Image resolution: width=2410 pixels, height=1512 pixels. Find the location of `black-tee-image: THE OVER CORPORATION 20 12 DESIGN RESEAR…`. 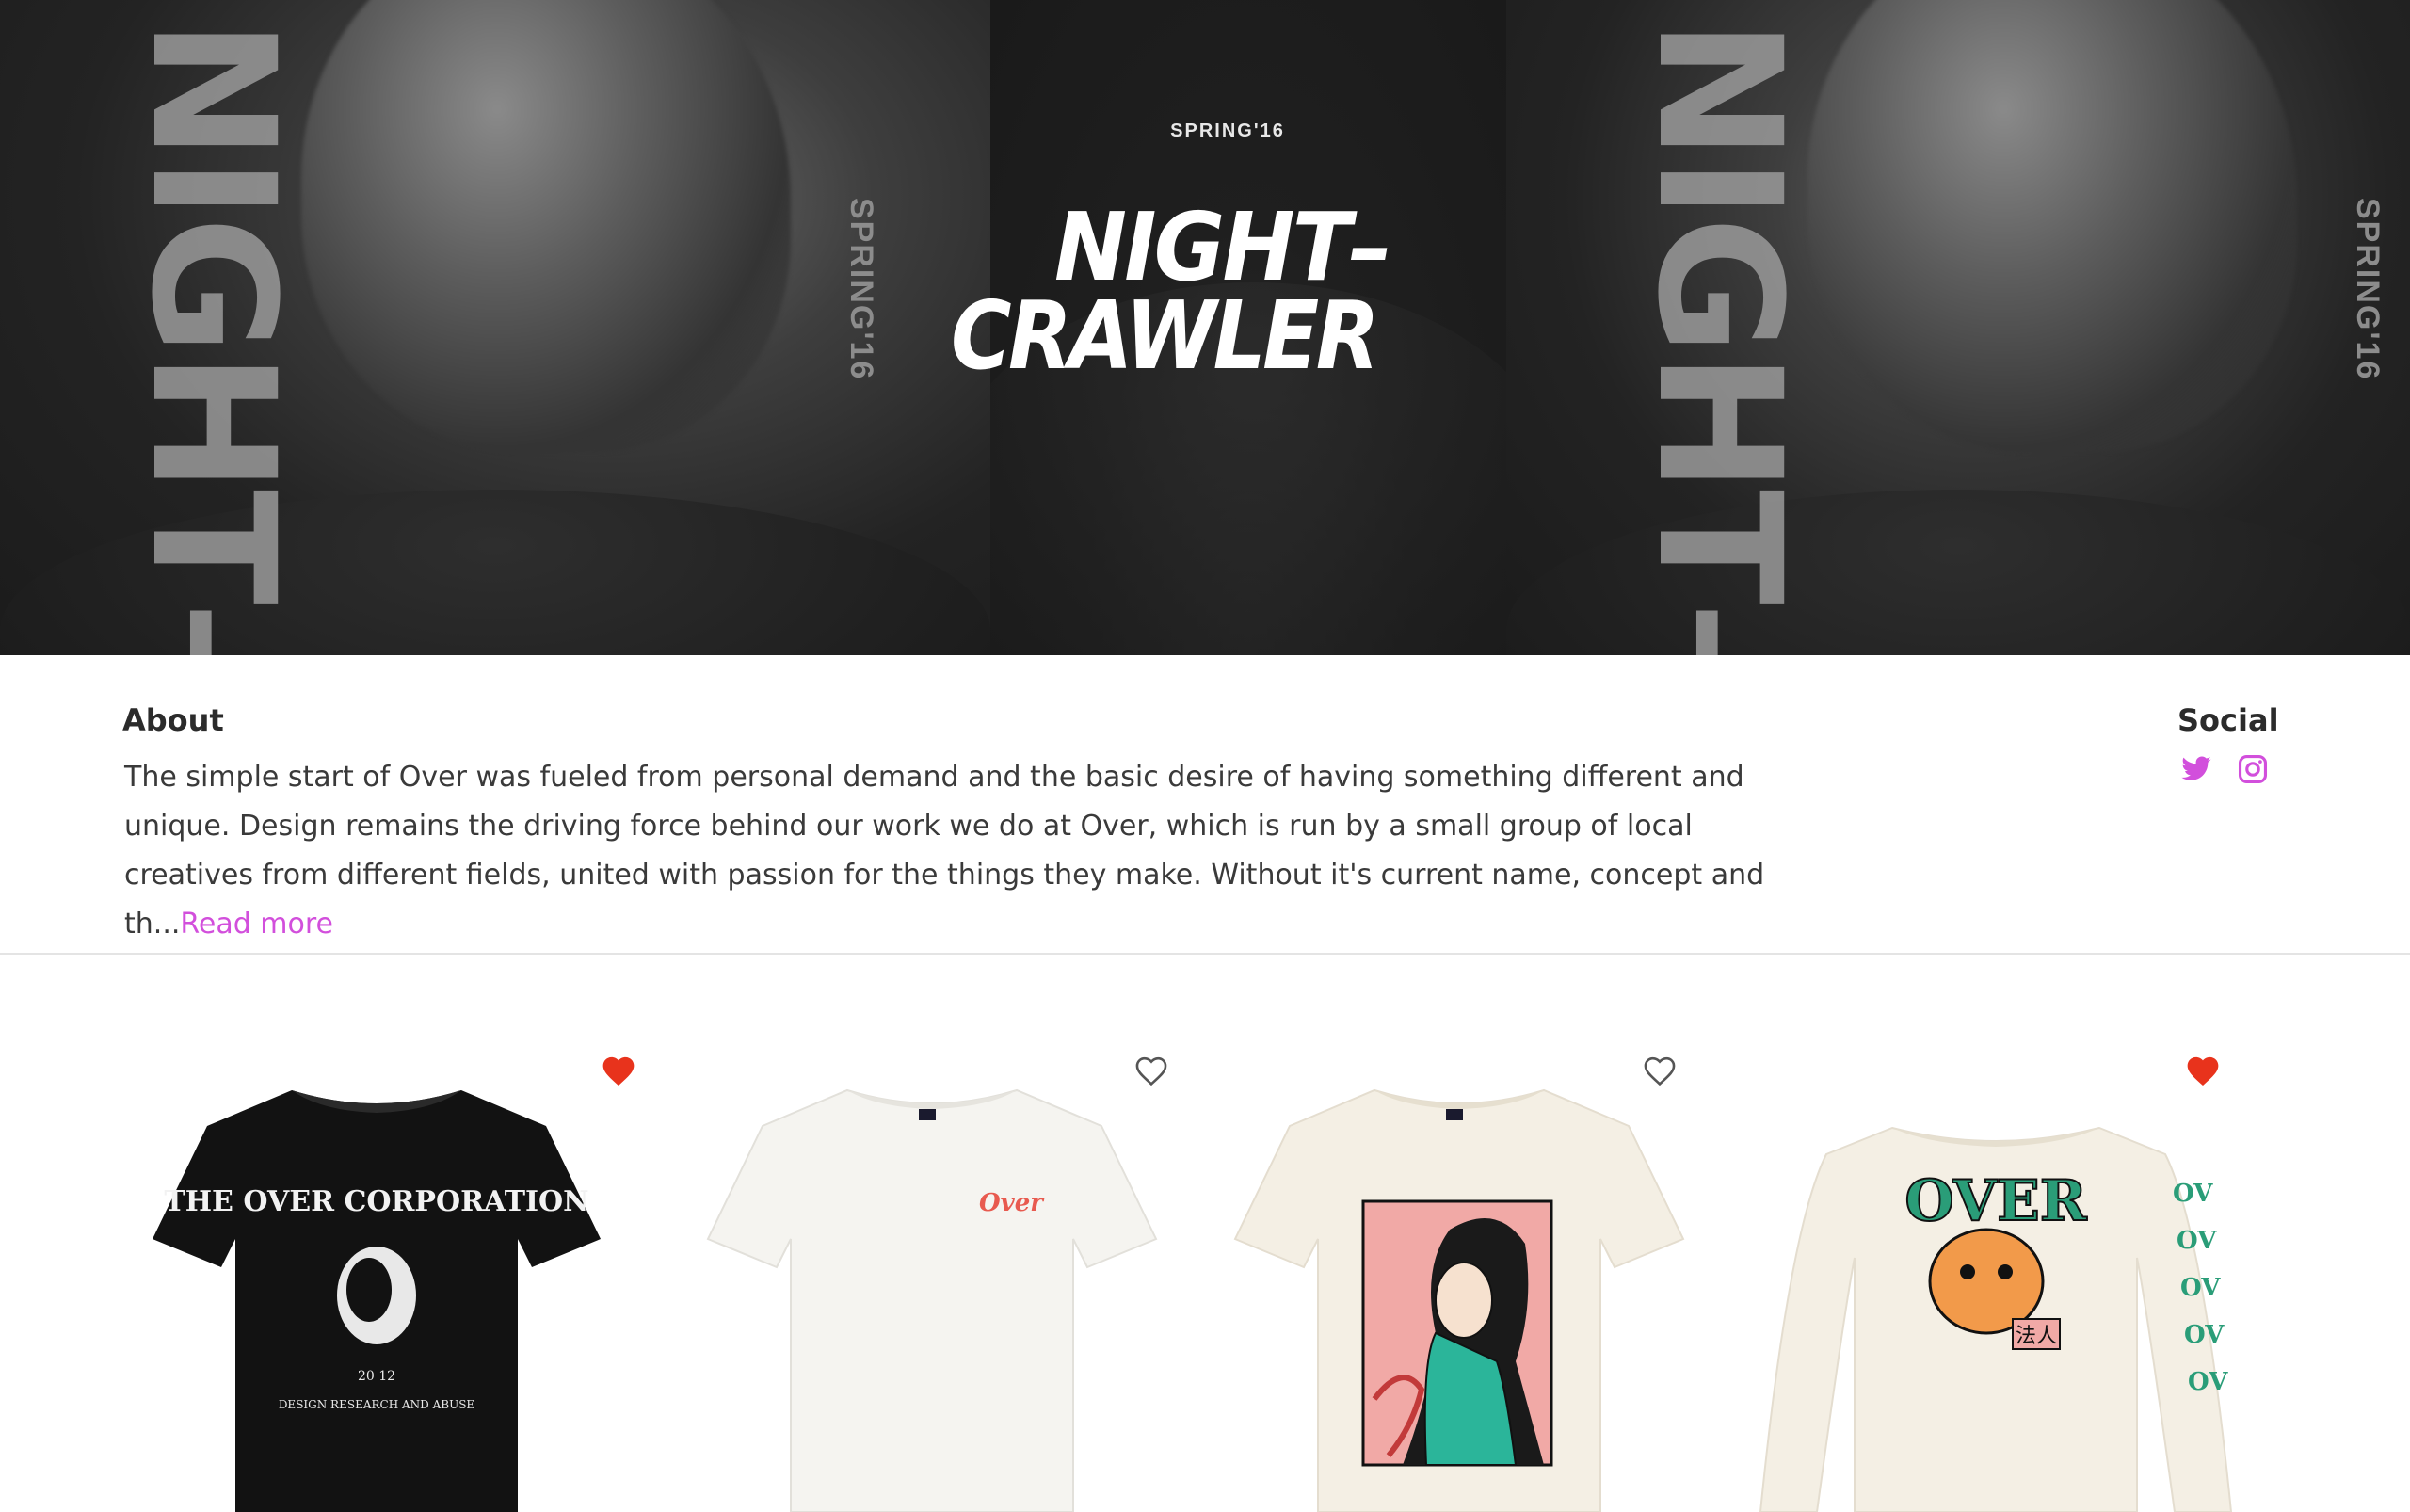

black-tee-image: THE OVER CORPORATION 20 12 DESIGN RESEAR… is located at coordinates (377, 1301).